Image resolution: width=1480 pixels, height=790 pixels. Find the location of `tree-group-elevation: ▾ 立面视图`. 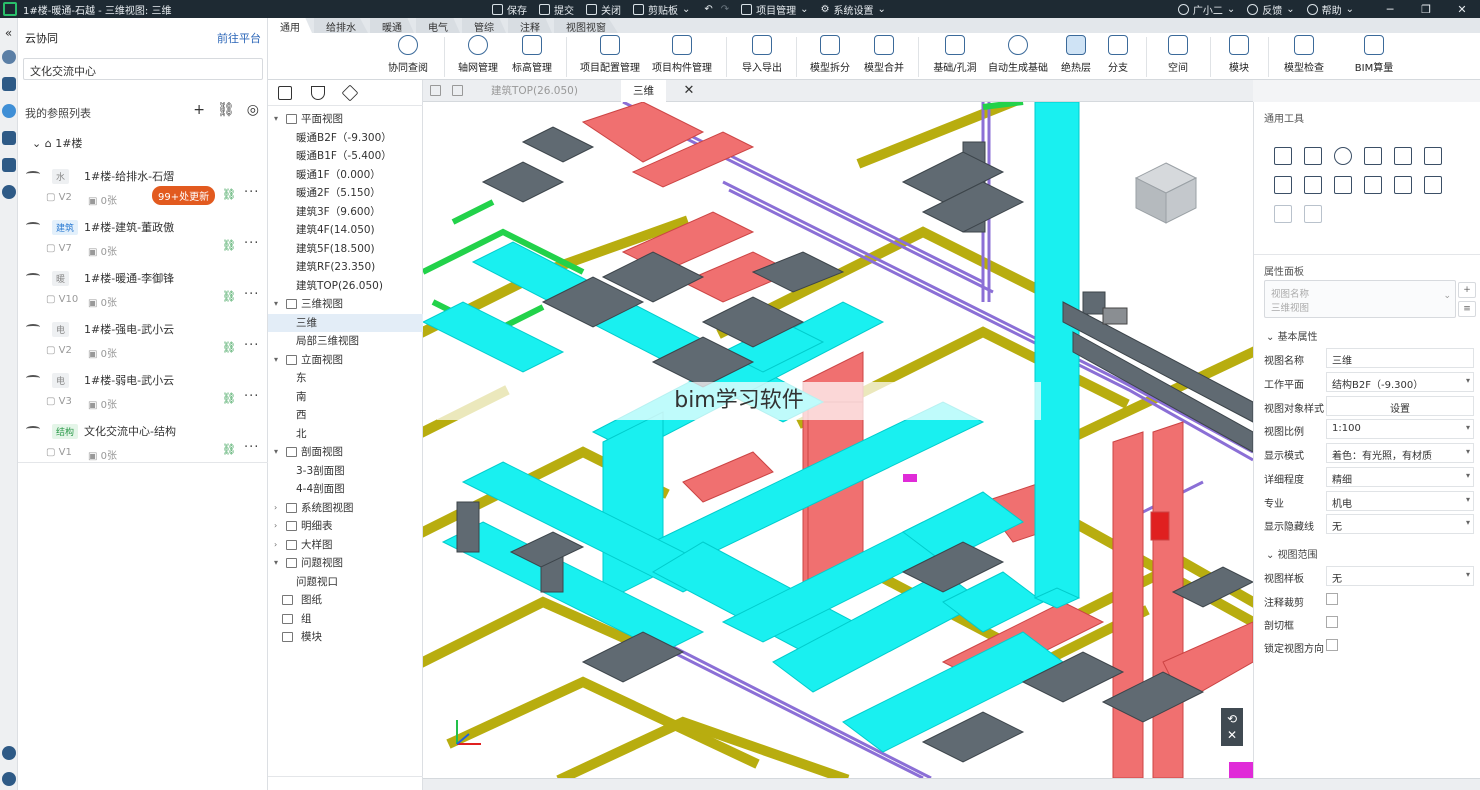

tree-group-elevation: ▾ 立面视图 is located at coordinates (345, 360).